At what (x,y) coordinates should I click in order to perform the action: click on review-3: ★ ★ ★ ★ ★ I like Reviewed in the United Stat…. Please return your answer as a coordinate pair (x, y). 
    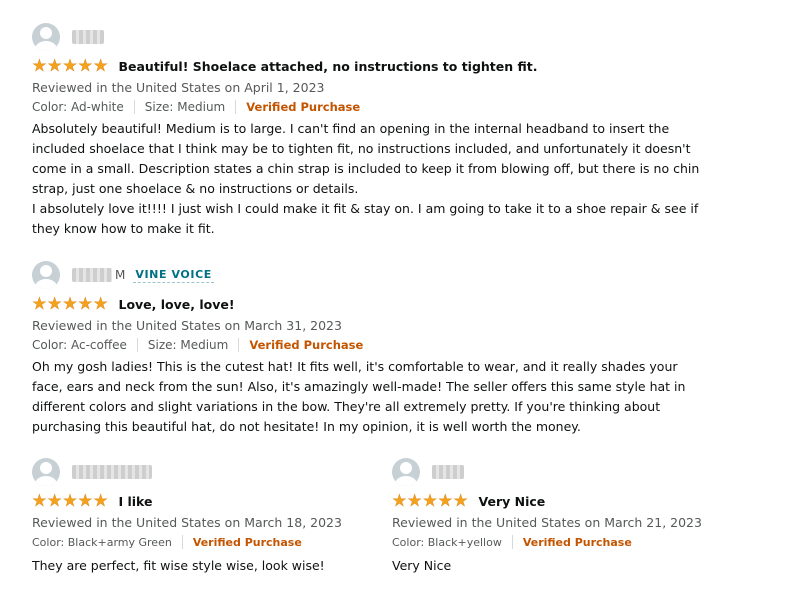
    Looking at the image, I should click on (202, 516).